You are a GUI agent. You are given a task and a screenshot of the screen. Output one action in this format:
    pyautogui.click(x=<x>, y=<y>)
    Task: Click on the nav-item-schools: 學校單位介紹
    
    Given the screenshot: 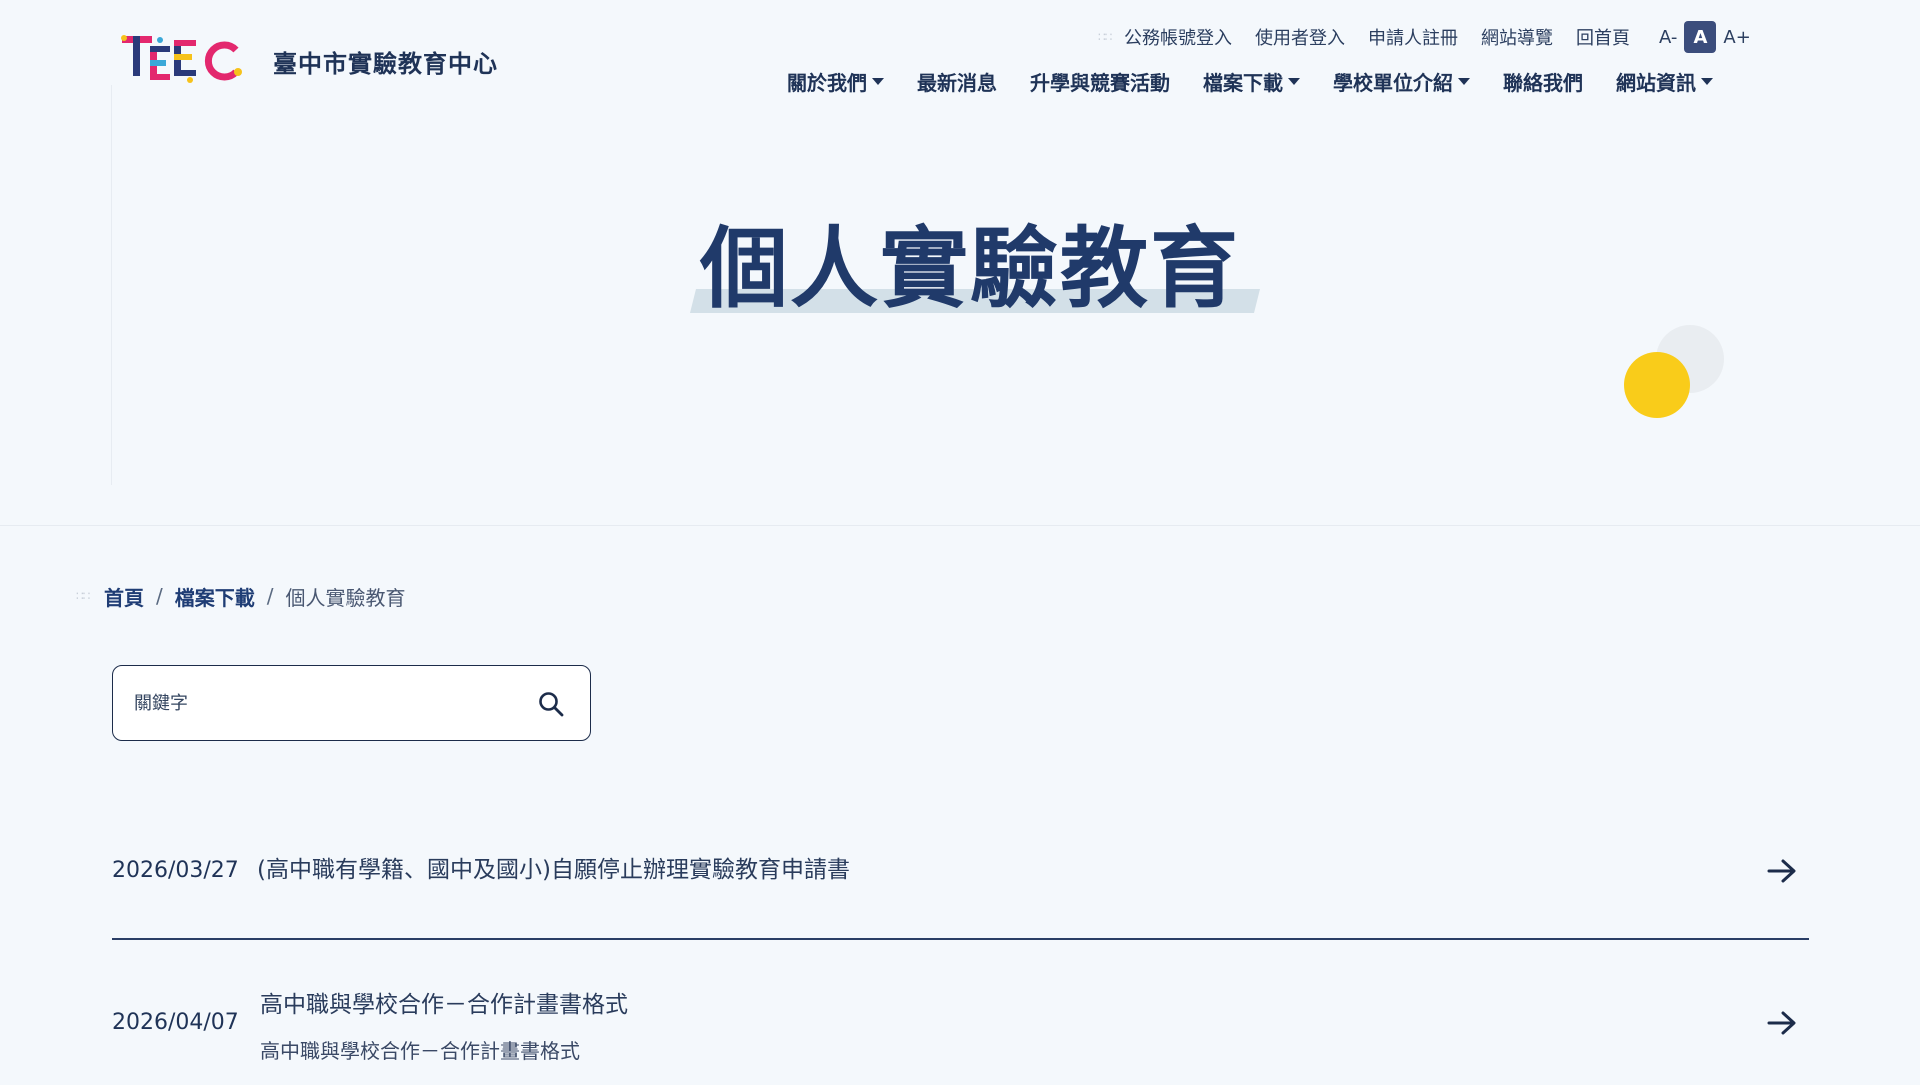 What is the action you would take?
    pyautogui.click(x=1401, y=81)
    